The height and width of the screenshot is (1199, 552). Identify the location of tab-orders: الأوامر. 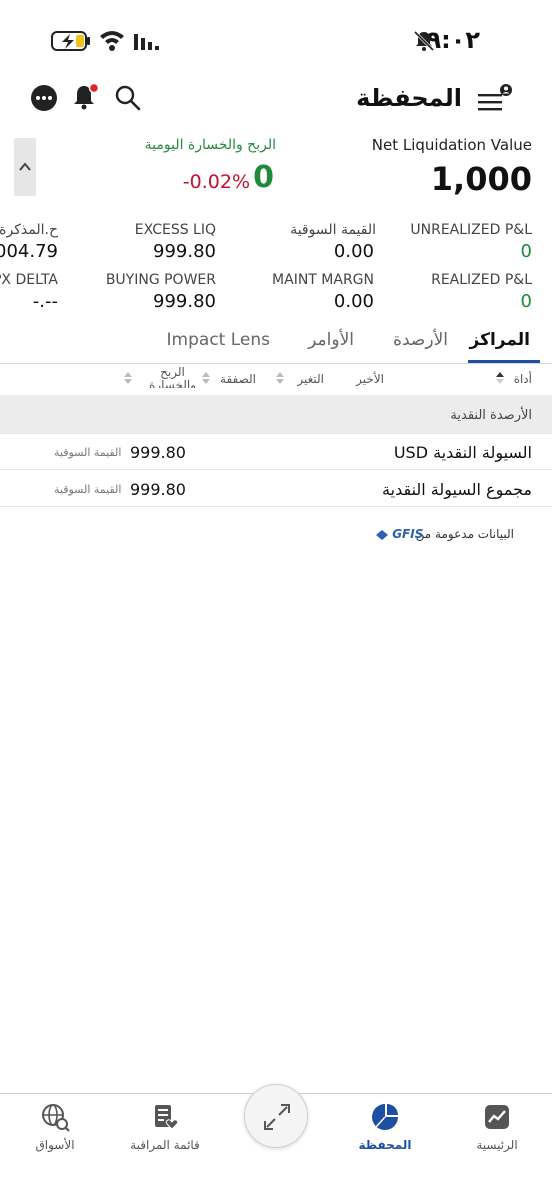
(331, 340).